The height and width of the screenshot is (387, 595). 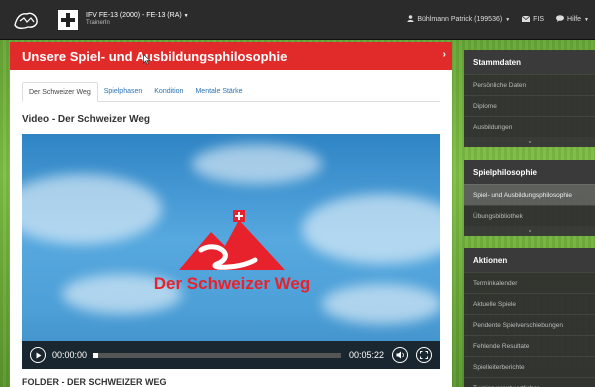 What do you see at coordinates (123, 91) in the screenshot?
I see `tab-spielphasen: Spielphasen` at bounding box center [123, 91].